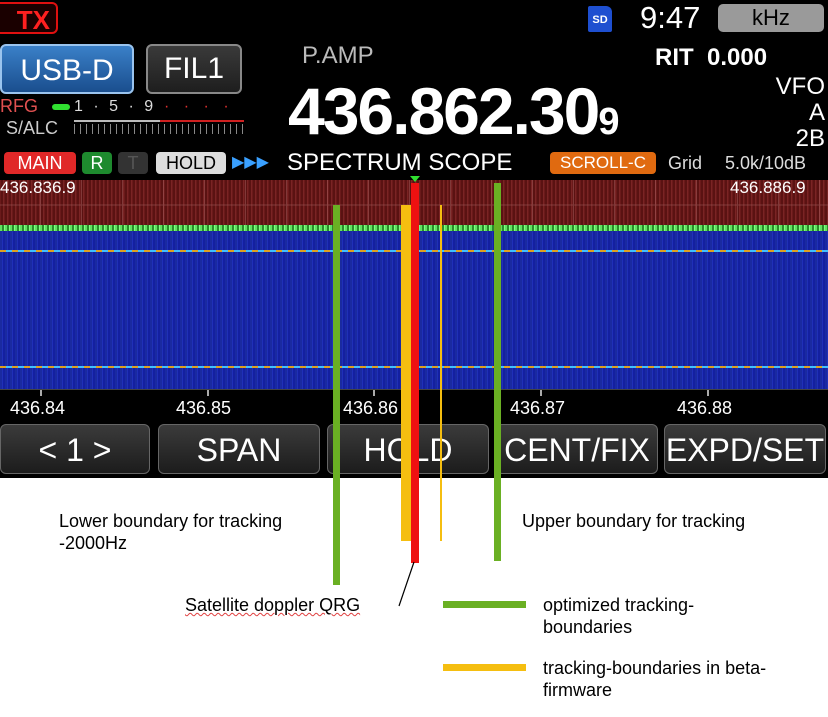  Describe the element at coordinates (250, 162) in the screenshot. I see `speed-arrows-icon: ▶▶▶` at that location.